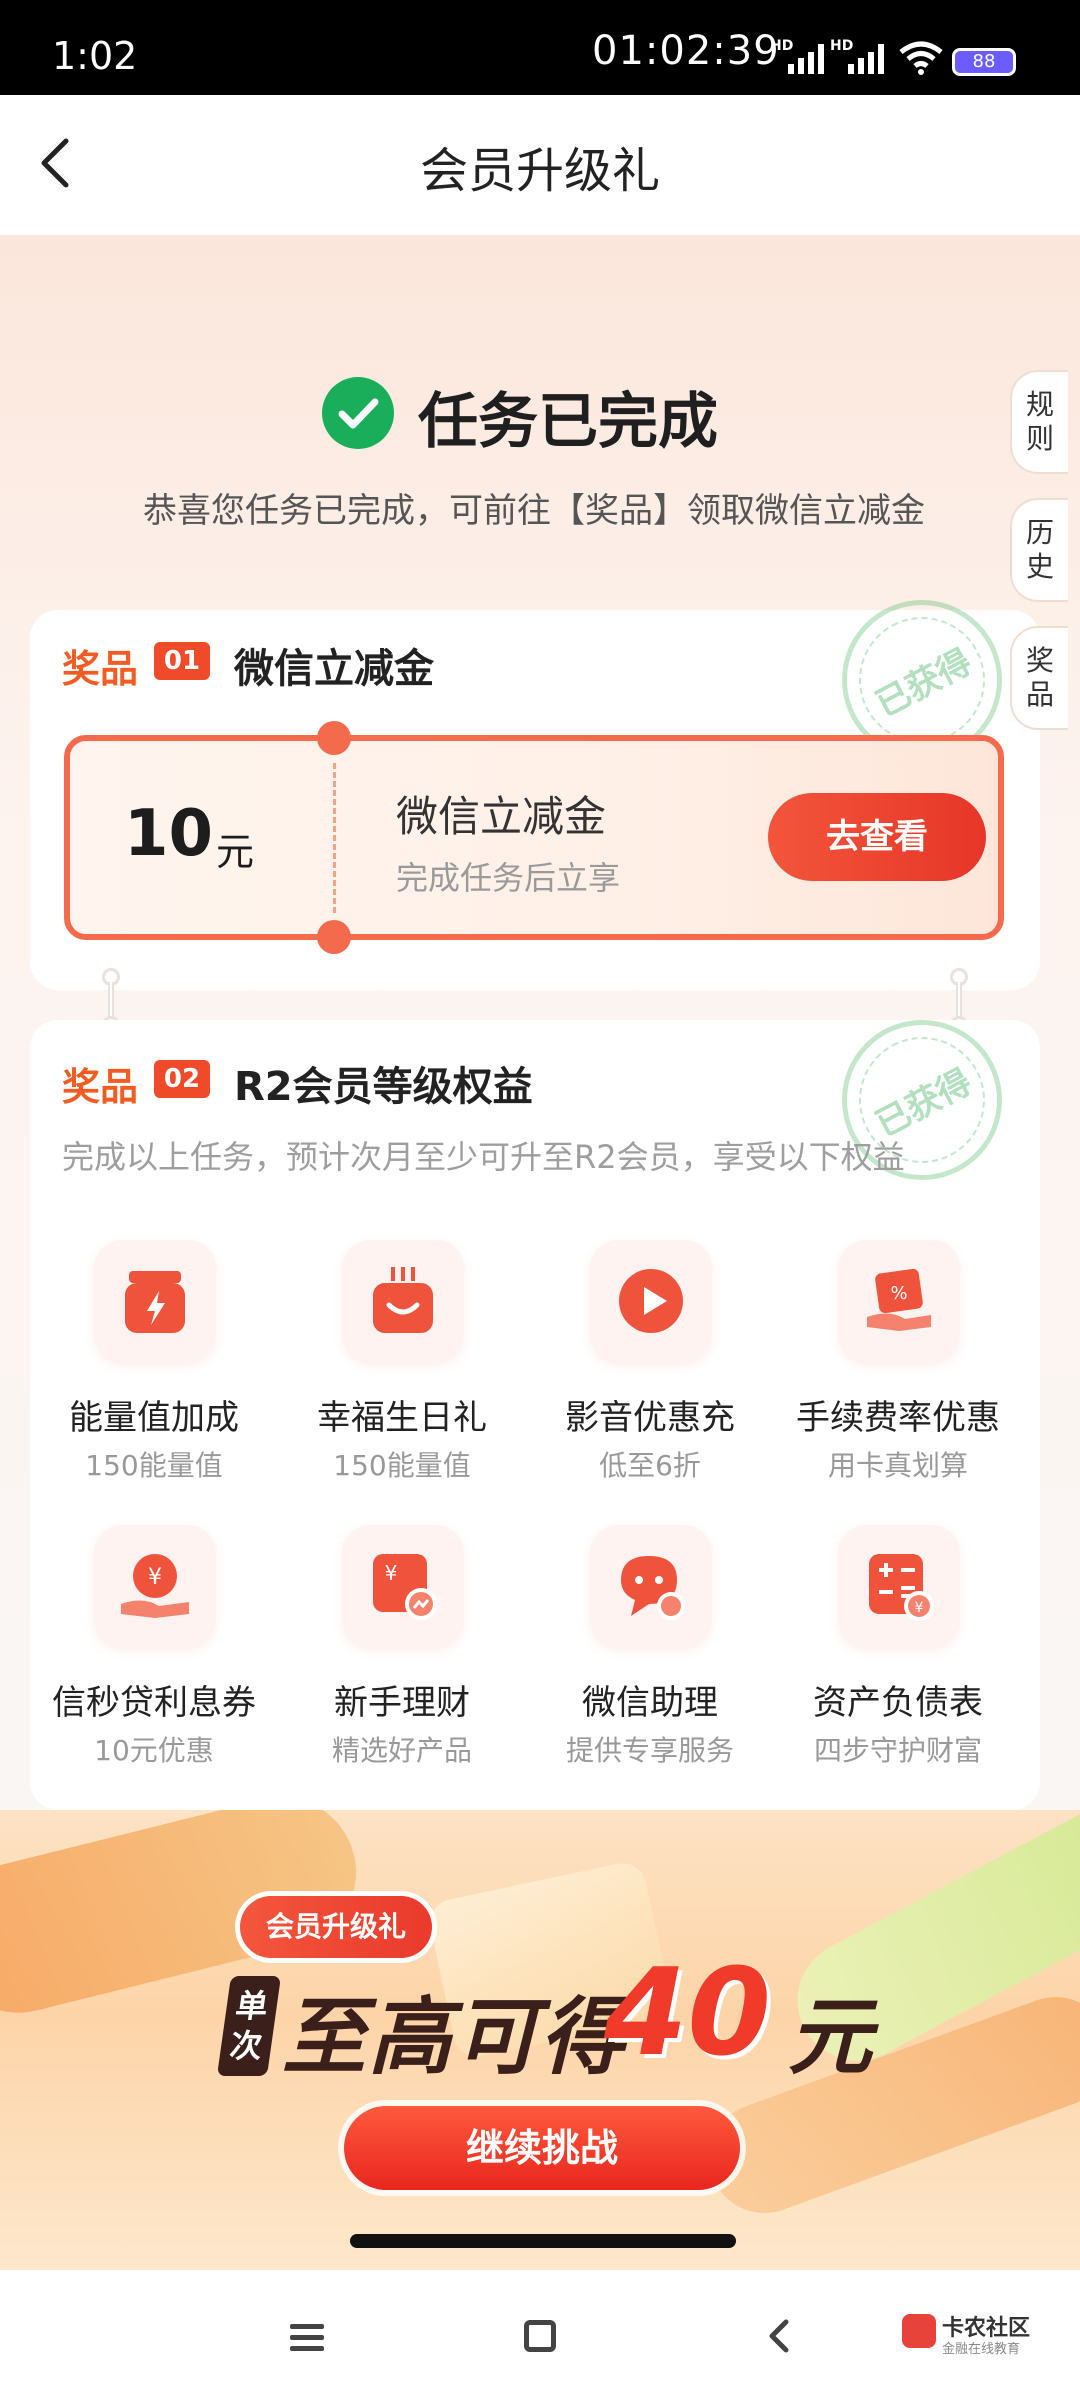 The image size is (1080, 2400). Describe the element at coordinates (543, 2241) in the screenshot. I see `home-indicator` at that location.